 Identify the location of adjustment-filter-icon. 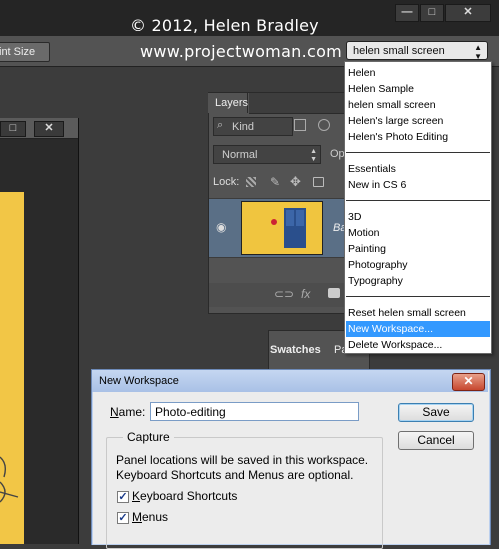
(324, 125).